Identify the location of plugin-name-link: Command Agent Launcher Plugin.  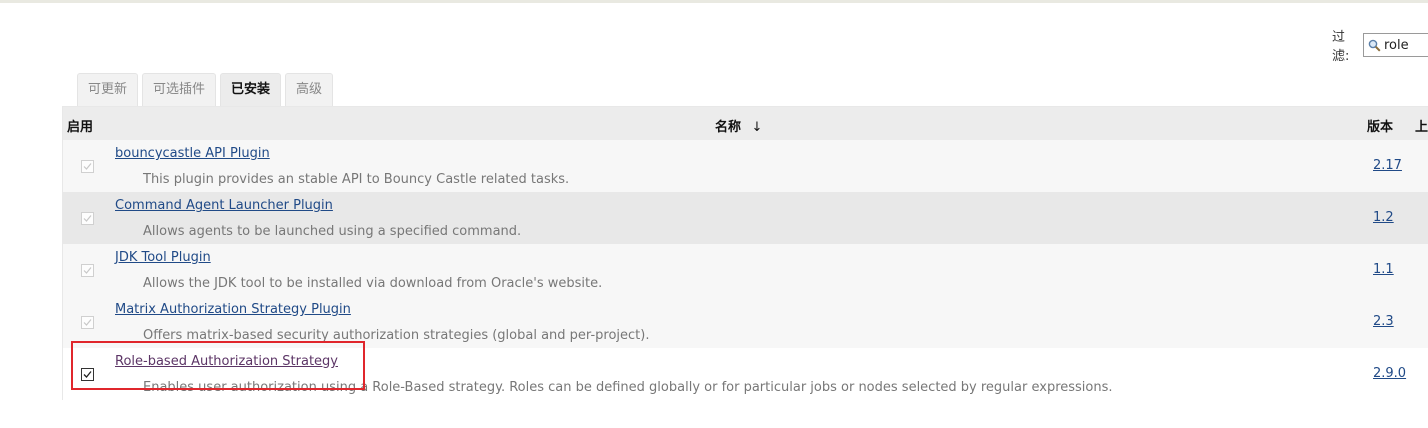
(224, 205).